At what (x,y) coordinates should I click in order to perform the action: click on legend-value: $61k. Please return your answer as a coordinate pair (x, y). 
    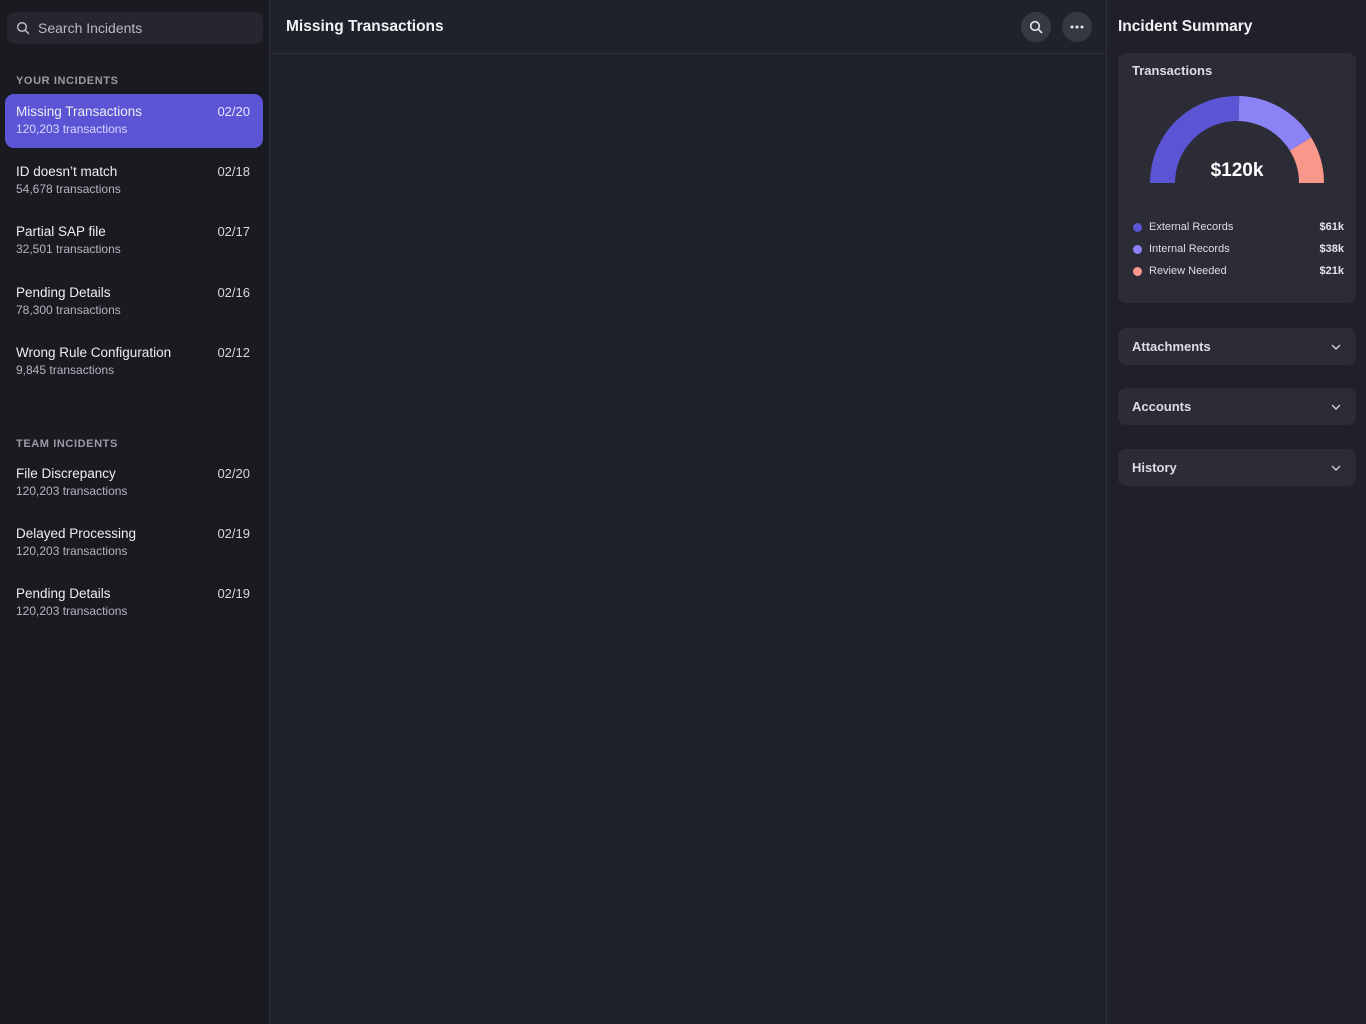
    Looking at the image, I should click on (1331, 227).